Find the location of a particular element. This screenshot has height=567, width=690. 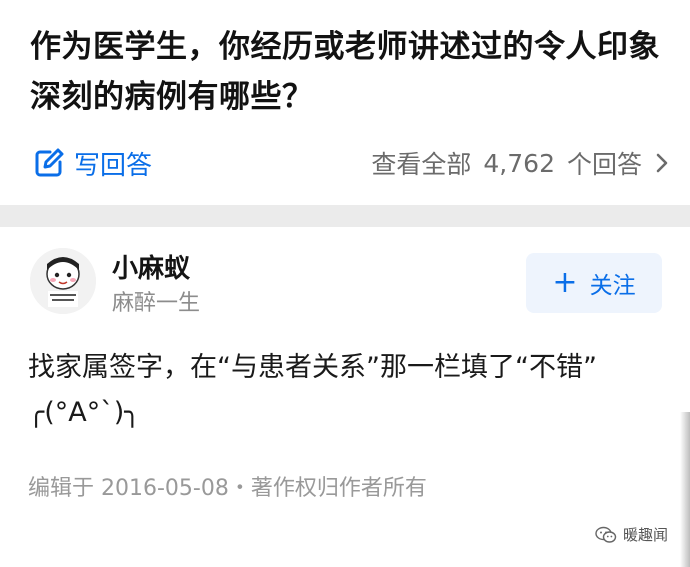

view-all-prefix: 查看全部 is located at coordinates (421, 164).